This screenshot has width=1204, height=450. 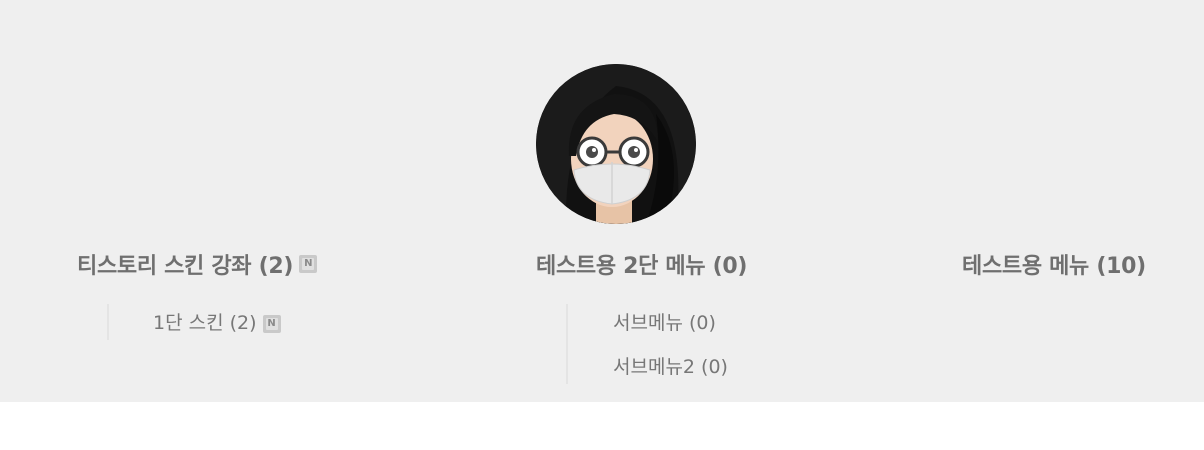 I want to click on category-title-test-menu: 테스트용 메뉴 (10), so click(x=1054, y=264).